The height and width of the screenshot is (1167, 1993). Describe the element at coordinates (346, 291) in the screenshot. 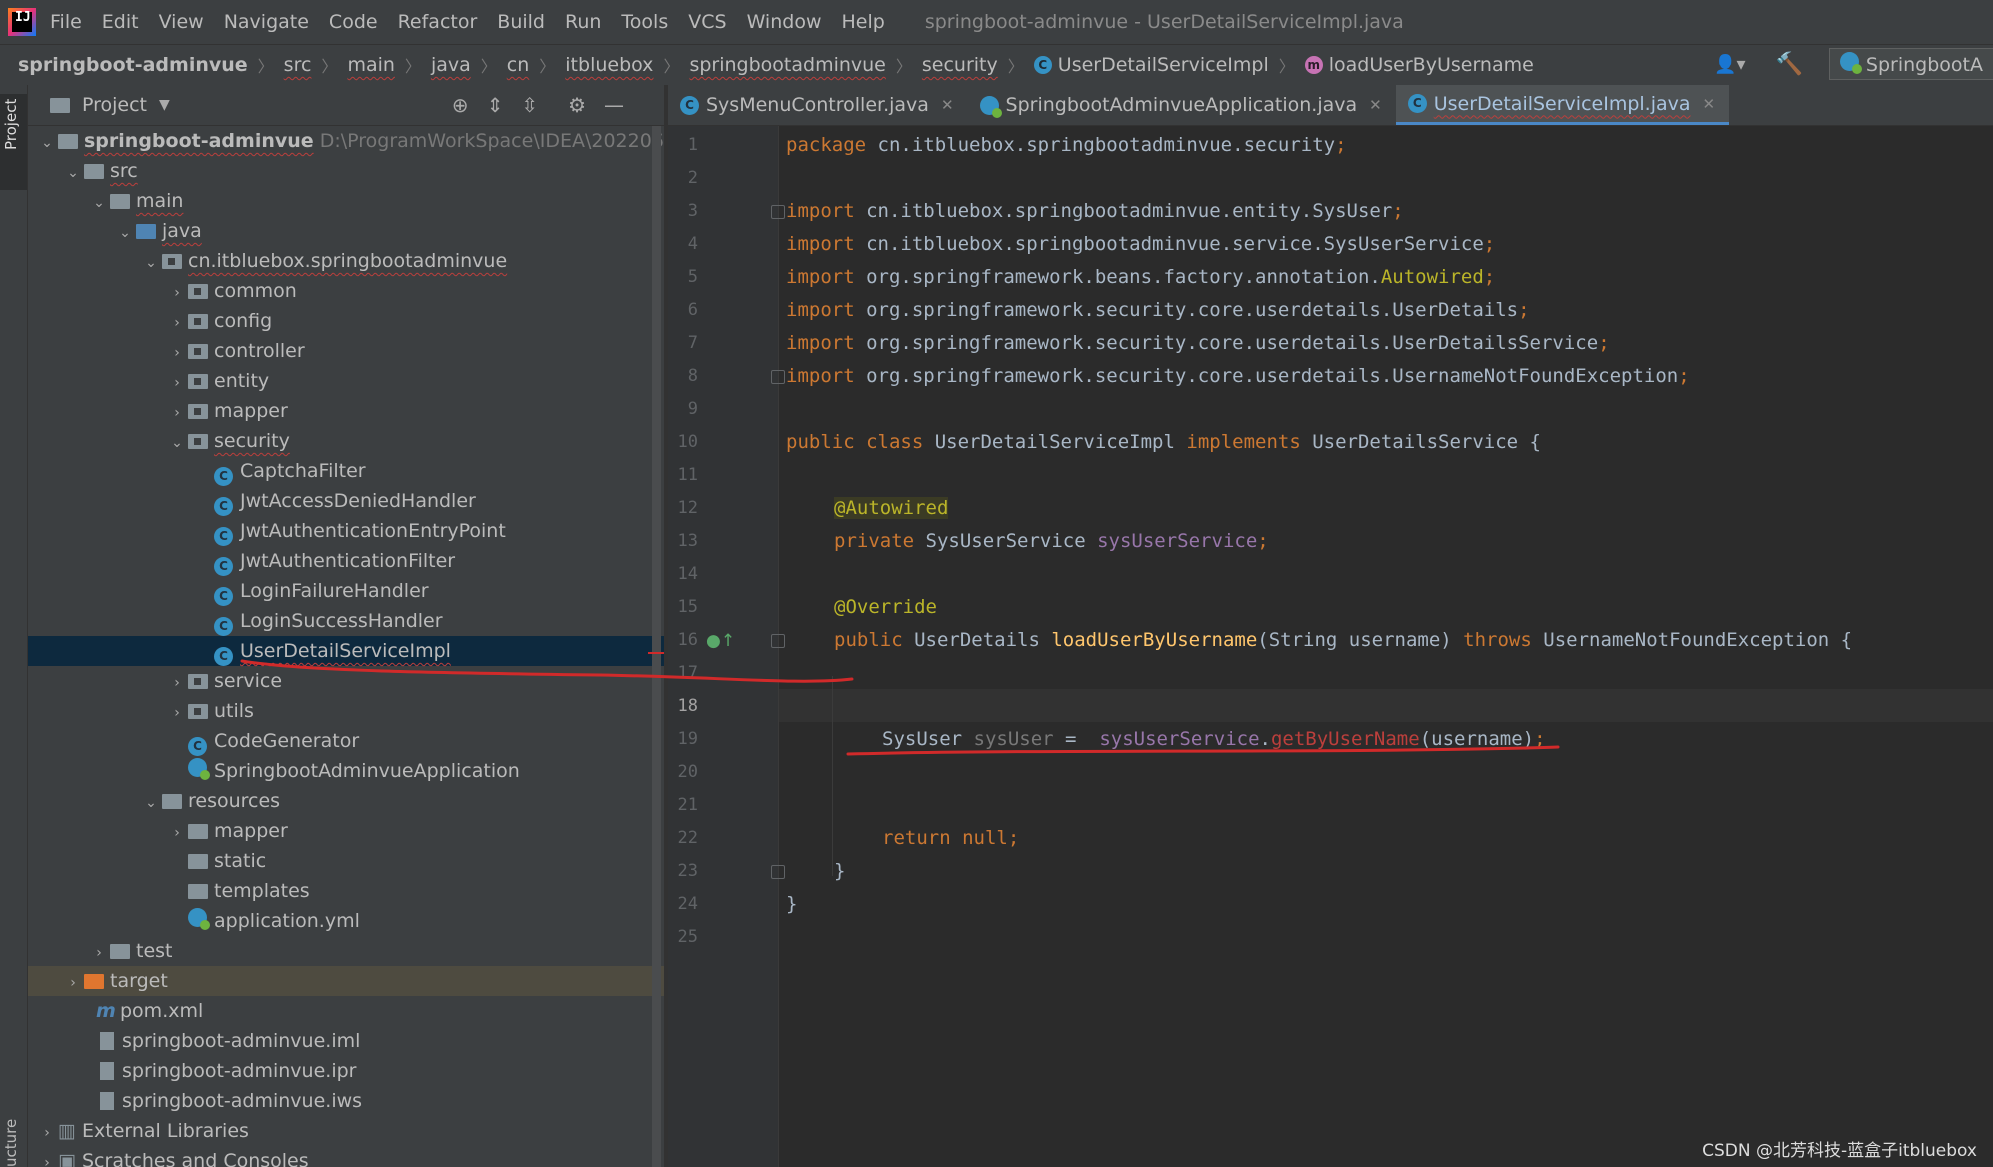

I see `tree-item-common: › common` at that location.